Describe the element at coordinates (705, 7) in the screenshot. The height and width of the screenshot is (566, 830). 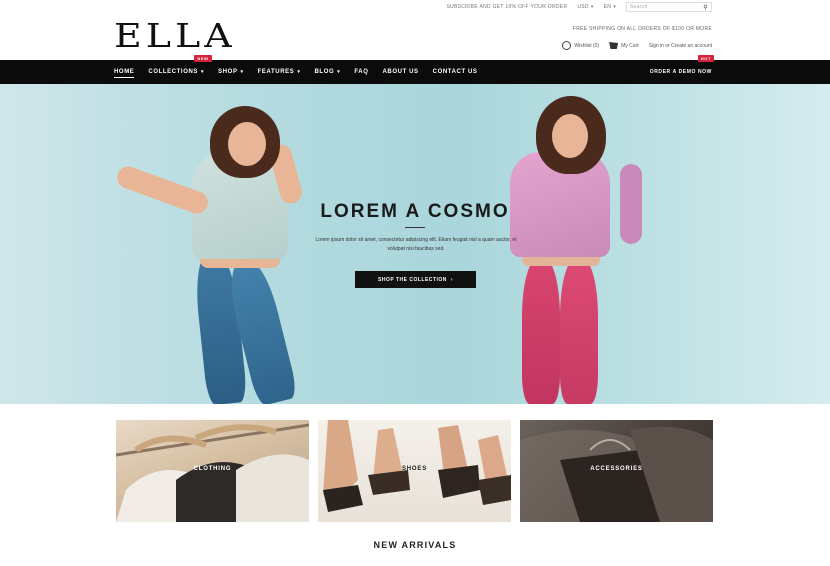
I see `search-icon: ⚲` at that location.